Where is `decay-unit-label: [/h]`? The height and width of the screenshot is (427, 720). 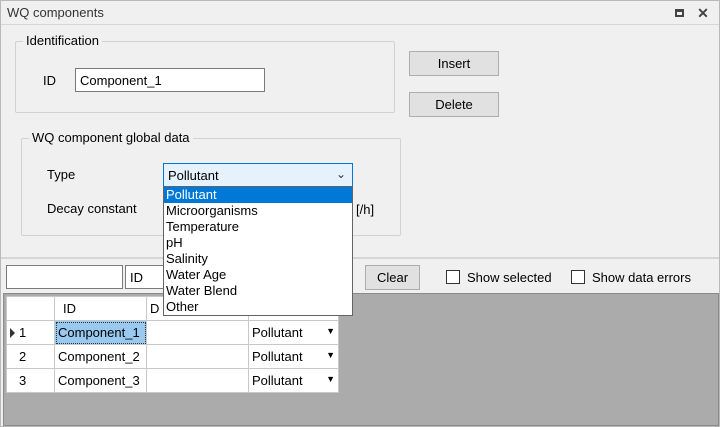 decay-unit-label: [/h] is located at coordinates (365, 209).